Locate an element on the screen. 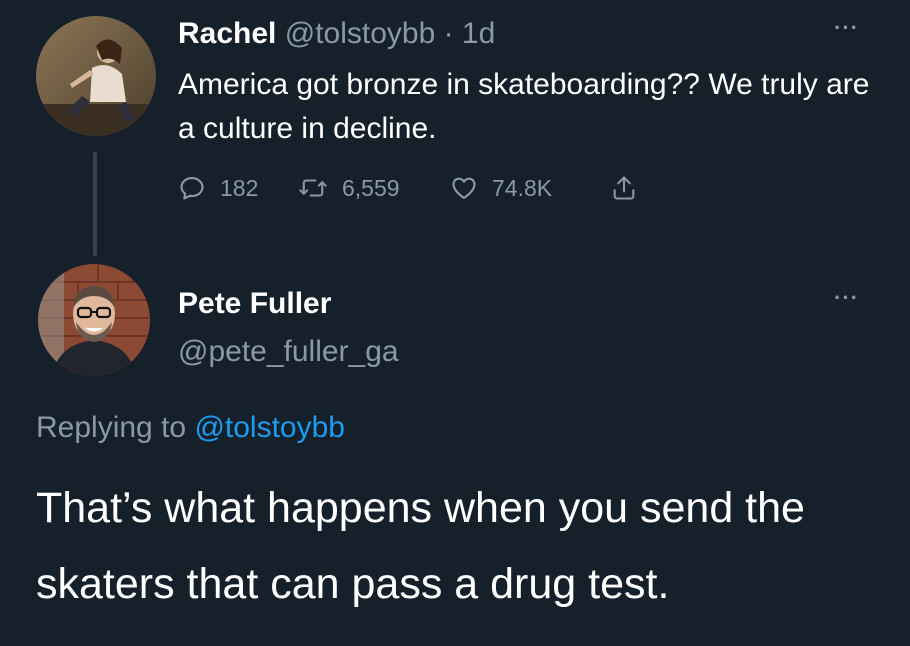 The image size is (910, 646). share-icon is located at coordinates (624, 188).